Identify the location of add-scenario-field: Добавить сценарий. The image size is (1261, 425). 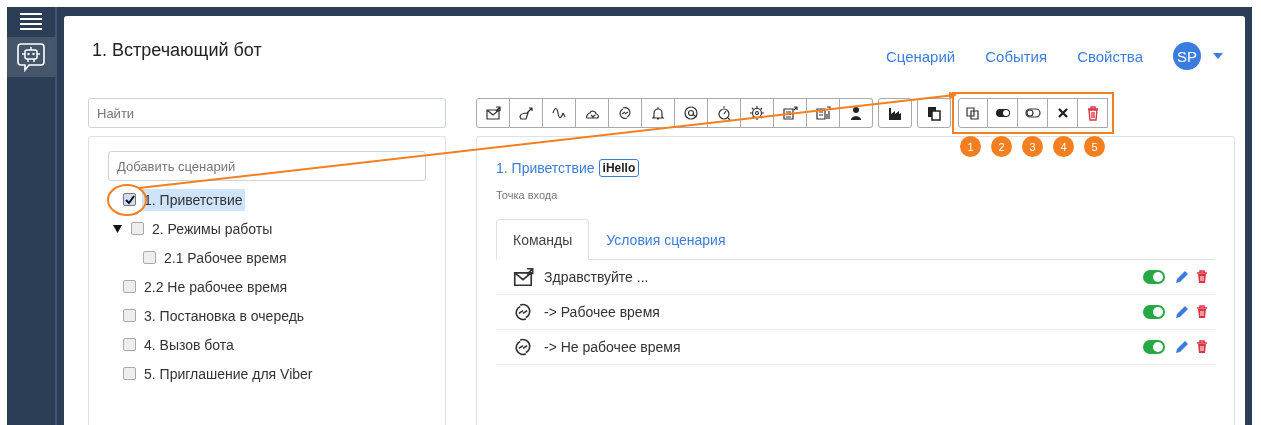
(267, 166).